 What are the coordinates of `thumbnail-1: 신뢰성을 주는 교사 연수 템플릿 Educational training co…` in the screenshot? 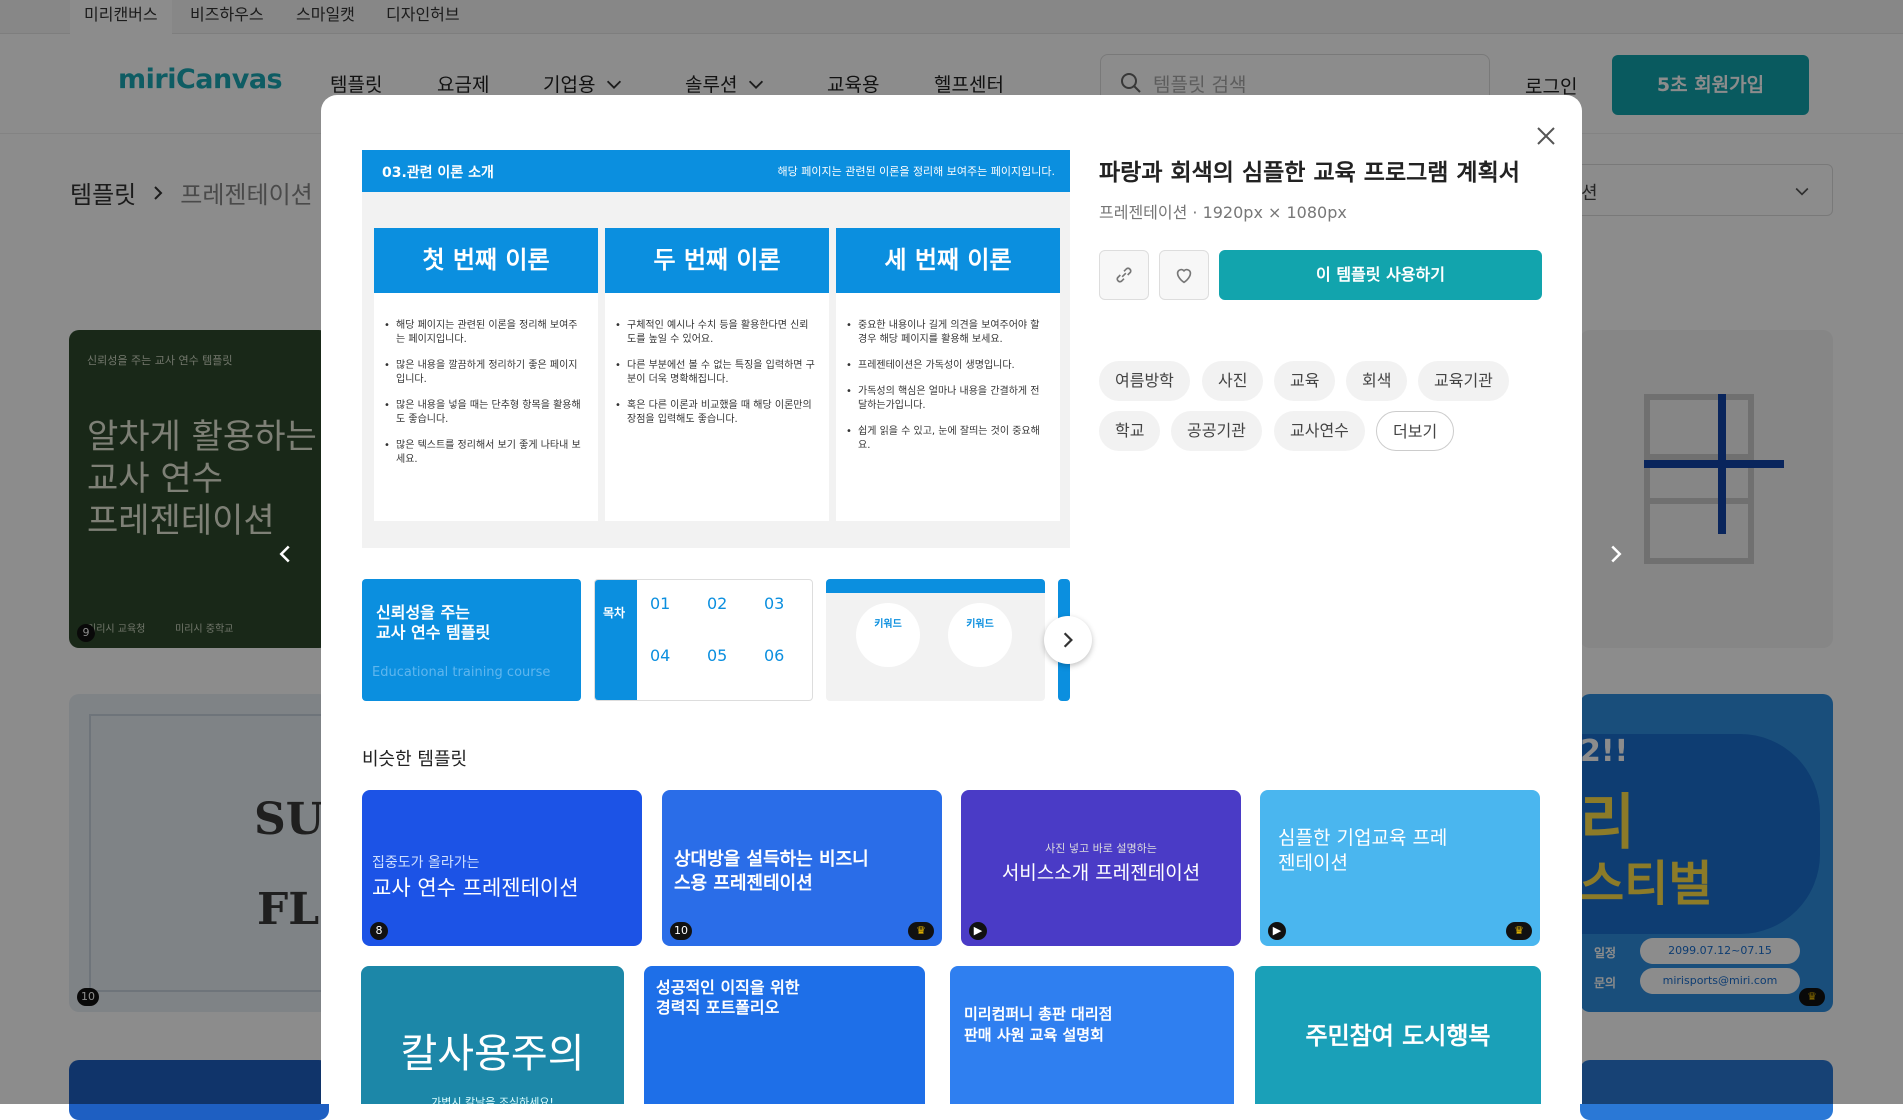 It's located at (471, 640).